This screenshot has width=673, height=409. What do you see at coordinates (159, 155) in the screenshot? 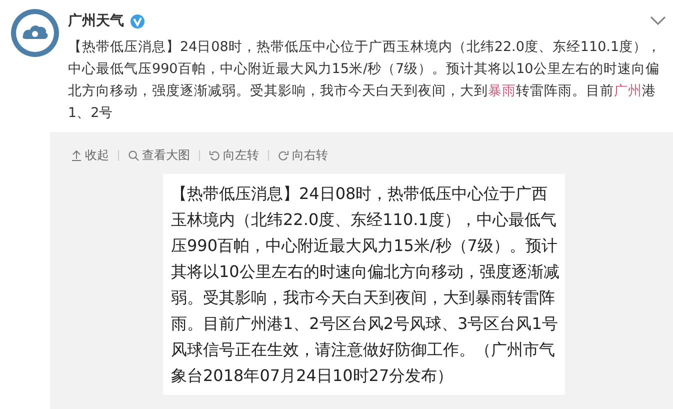
I see `zoom-button: 查看大图` at bounding box center [159, 155].